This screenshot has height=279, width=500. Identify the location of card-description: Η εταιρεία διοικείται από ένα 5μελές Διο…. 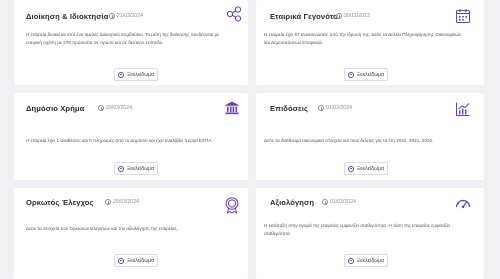
(123, 38).